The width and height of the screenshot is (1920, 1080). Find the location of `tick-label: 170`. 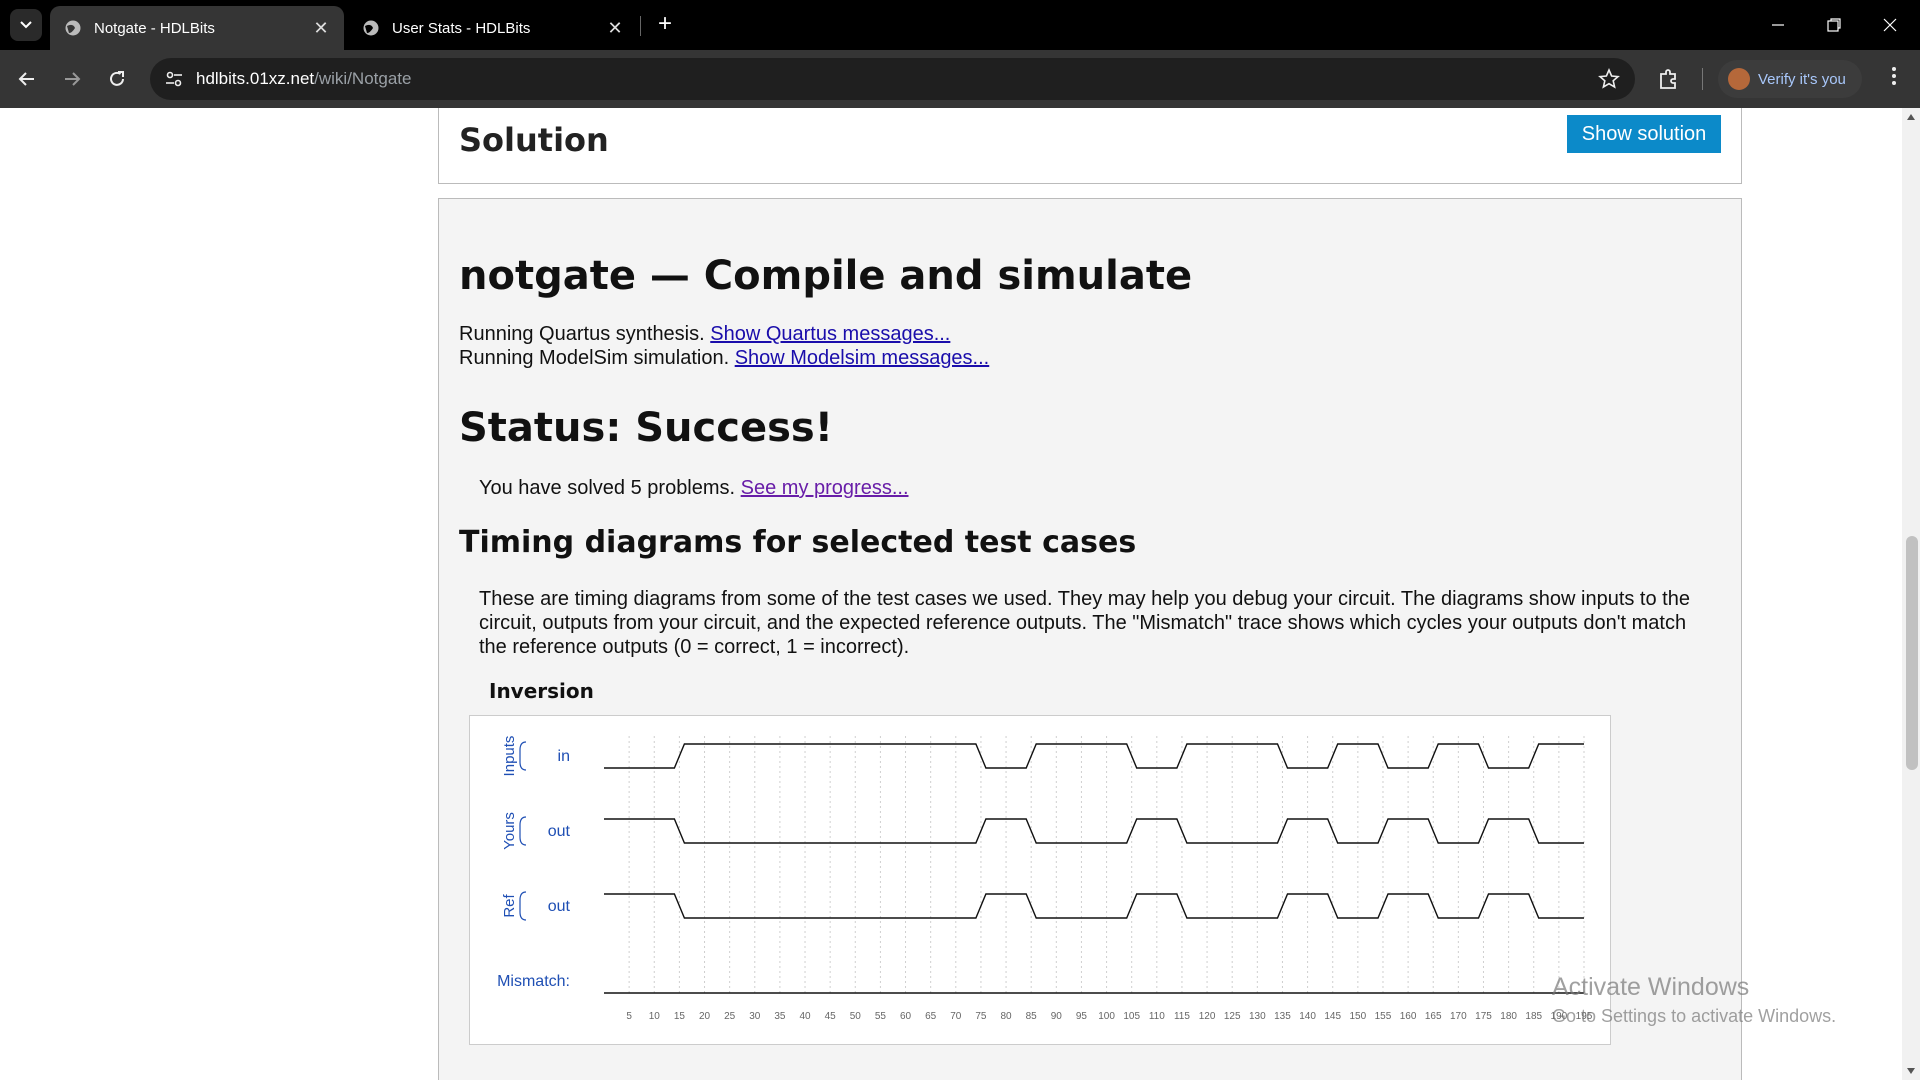

tick-label: 170 is located at coordinates (1458, 1016).